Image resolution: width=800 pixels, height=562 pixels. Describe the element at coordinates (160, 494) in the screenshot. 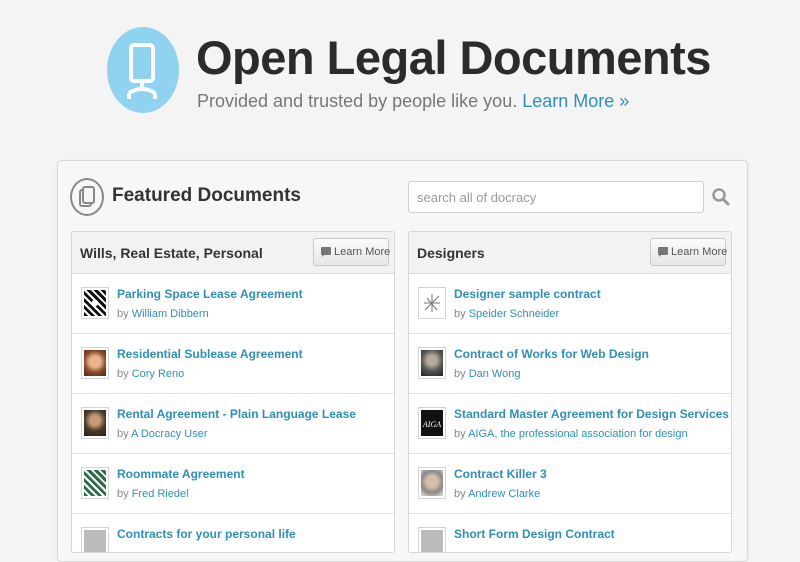

I see `author-link: Fred Riedel` at that location.